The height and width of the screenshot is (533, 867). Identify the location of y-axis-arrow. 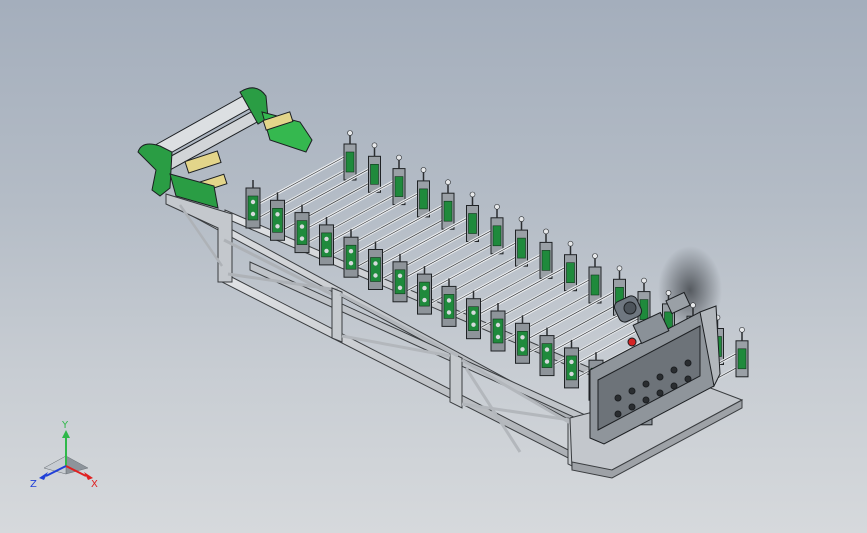
(66, 434).